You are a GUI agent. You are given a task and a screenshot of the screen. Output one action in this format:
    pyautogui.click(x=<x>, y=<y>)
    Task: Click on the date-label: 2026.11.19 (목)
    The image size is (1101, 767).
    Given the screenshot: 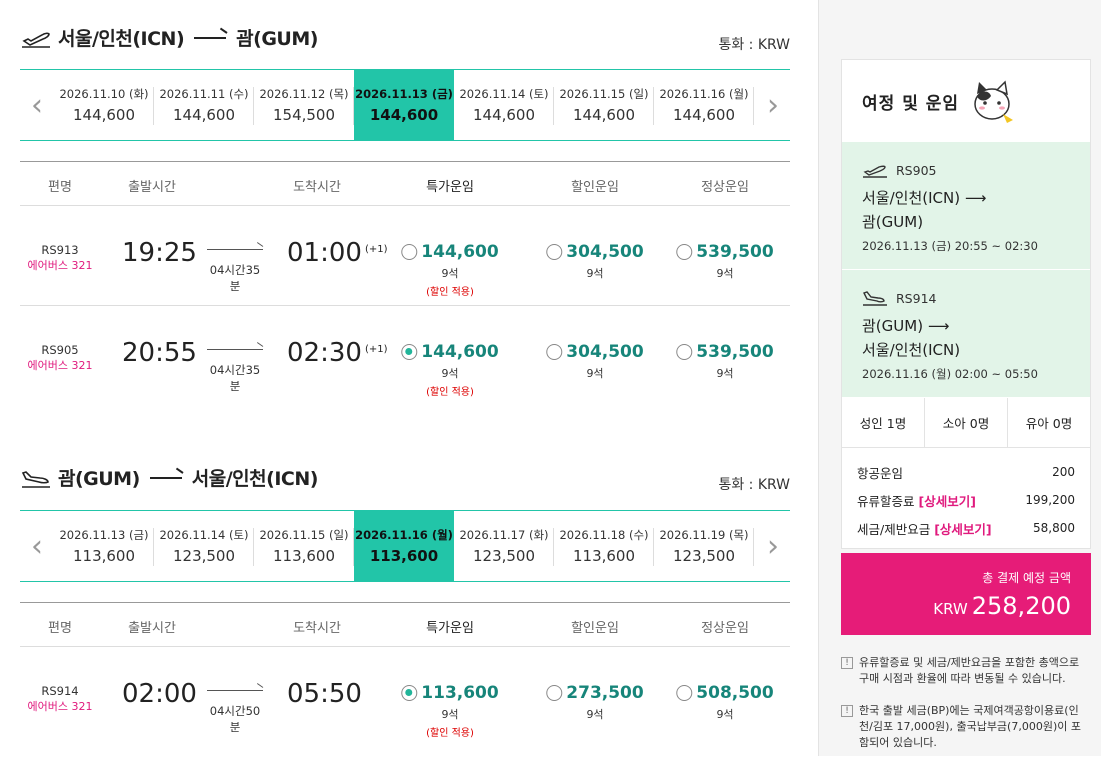 What is the action you would take?
    pyautogui.click(x=704, y=535)
    